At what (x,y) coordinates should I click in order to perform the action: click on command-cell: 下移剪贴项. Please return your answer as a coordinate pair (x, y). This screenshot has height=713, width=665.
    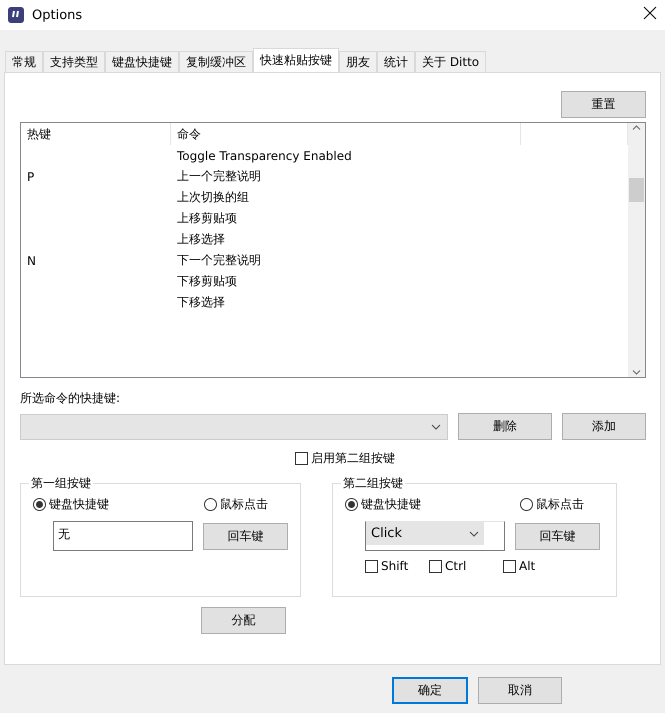
    Looking at the image, I should click on (207, 281).